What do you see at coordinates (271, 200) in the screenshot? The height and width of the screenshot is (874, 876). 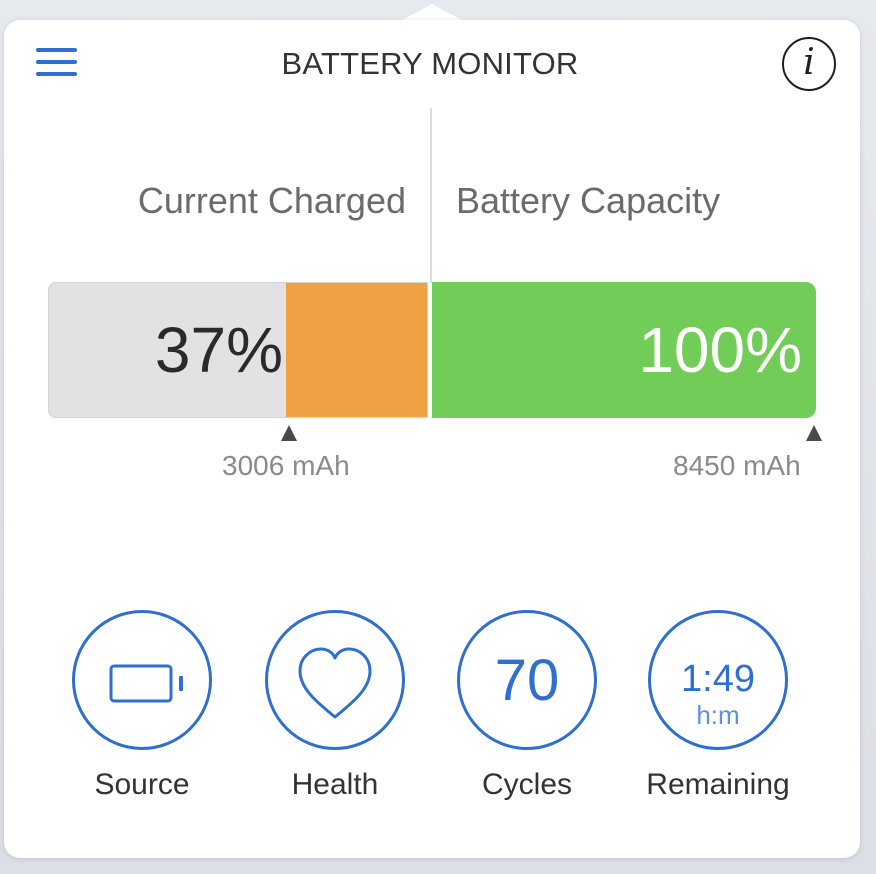 I see `current-charged-label: Current Charged` at bounding box center [271, 200].